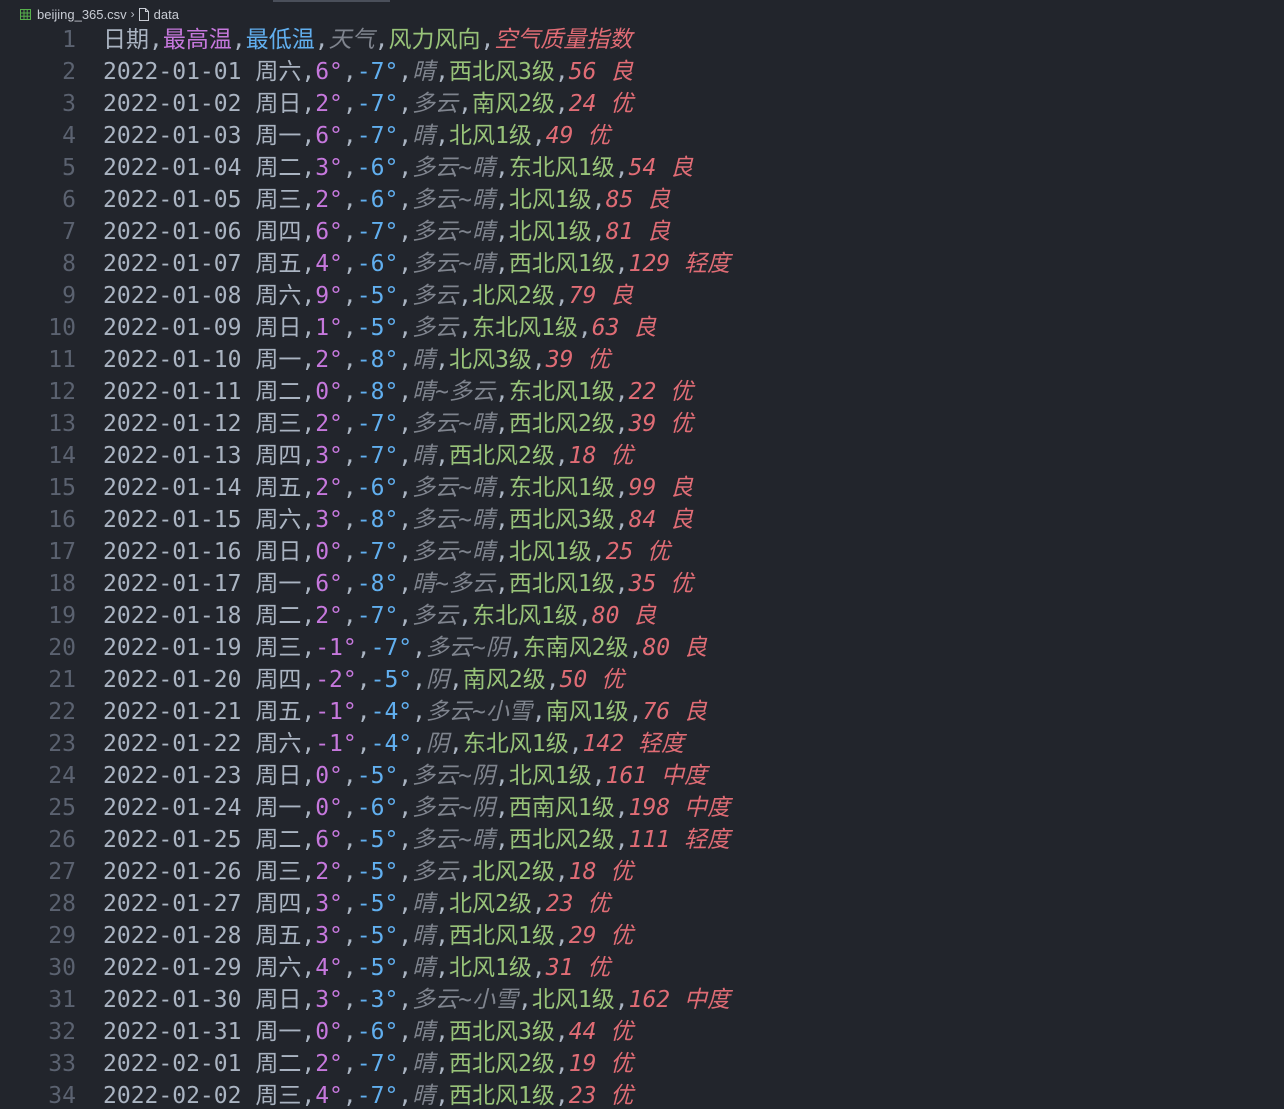  What do you see at coordinates (166, 14) in the screenshot?
I see `breadcrumb-symbol-label: data` at bounding box center [166, 14].